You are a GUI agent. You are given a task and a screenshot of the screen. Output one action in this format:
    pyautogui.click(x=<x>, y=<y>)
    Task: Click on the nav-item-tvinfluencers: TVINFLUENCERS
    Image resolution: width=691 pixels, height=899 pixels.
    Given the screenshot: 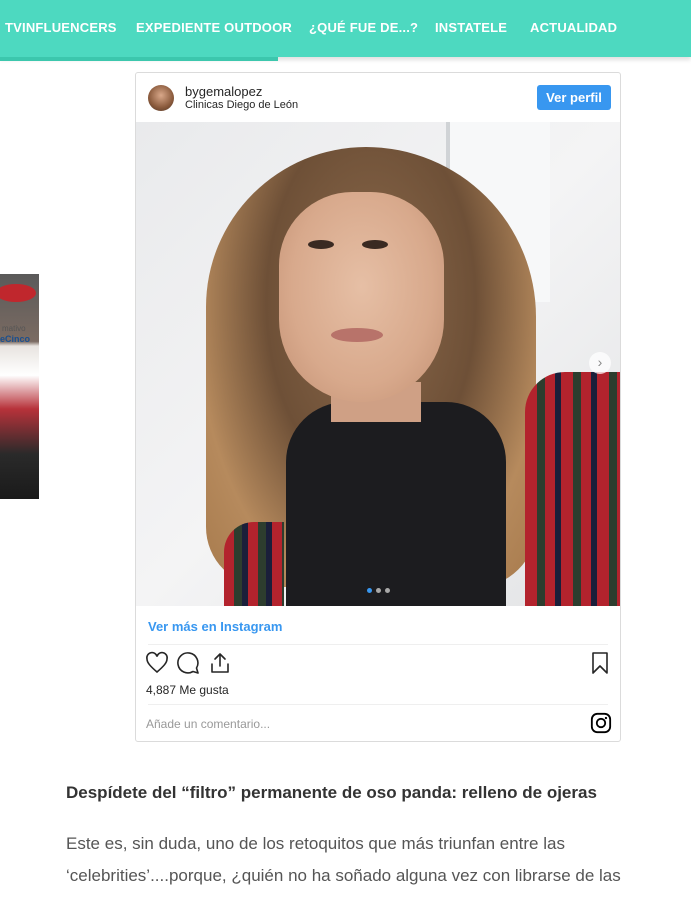 What is the action you would take?
    pyautogui.click(x=61, y=27)
    